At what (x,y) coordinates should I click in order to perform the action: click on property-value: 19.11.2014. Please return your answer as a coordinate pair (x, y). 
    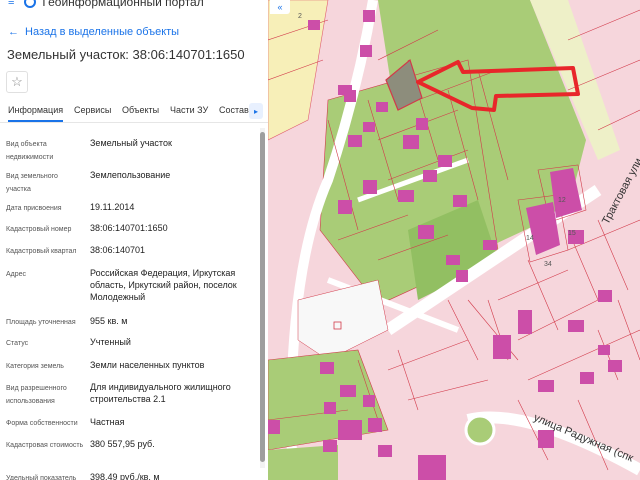
    Looking at the image, I should click on (112, 207).